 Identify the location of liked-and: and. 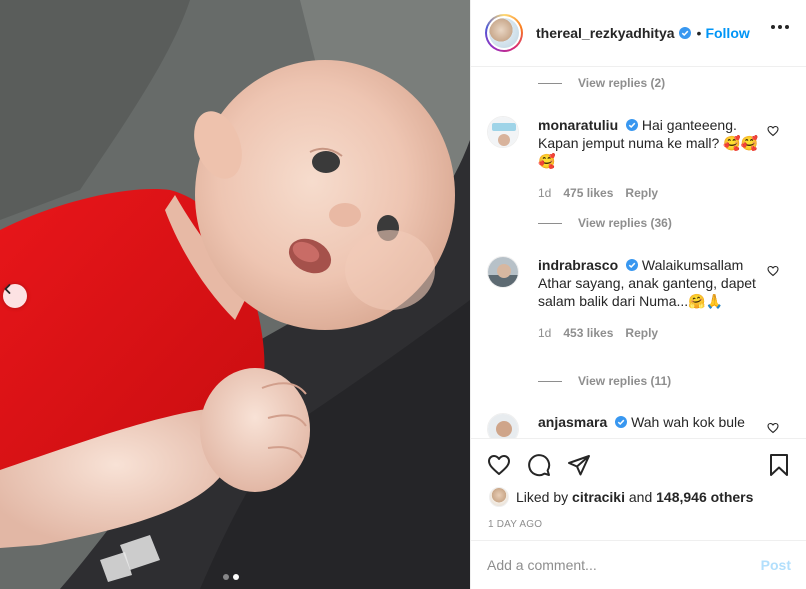
(640, 497).